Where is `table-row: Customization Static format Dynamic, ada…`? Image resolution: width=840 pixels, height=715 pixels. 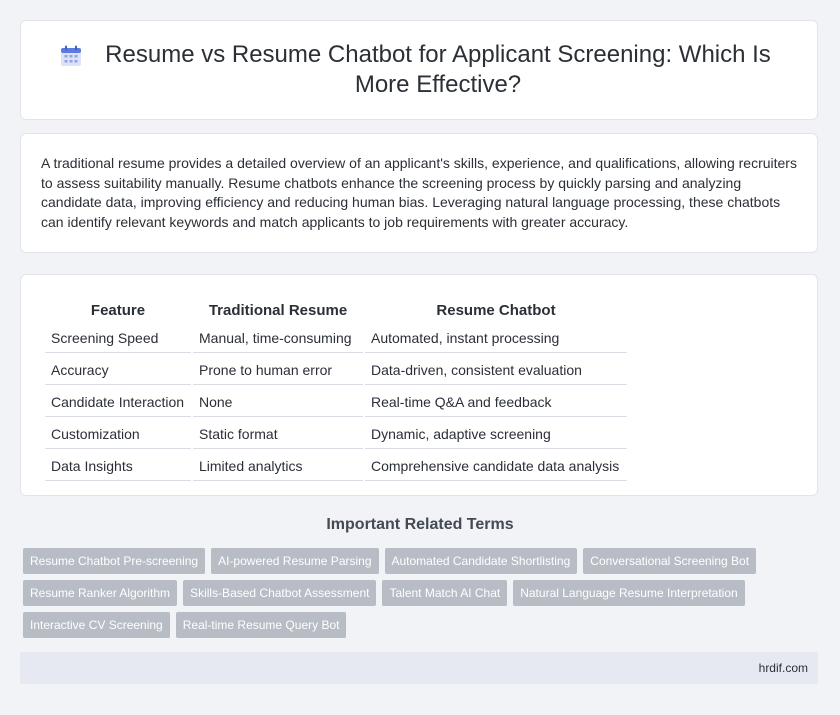
table-row: Customization Static format Dynamic, ada… is located at coordinates (336, 434).